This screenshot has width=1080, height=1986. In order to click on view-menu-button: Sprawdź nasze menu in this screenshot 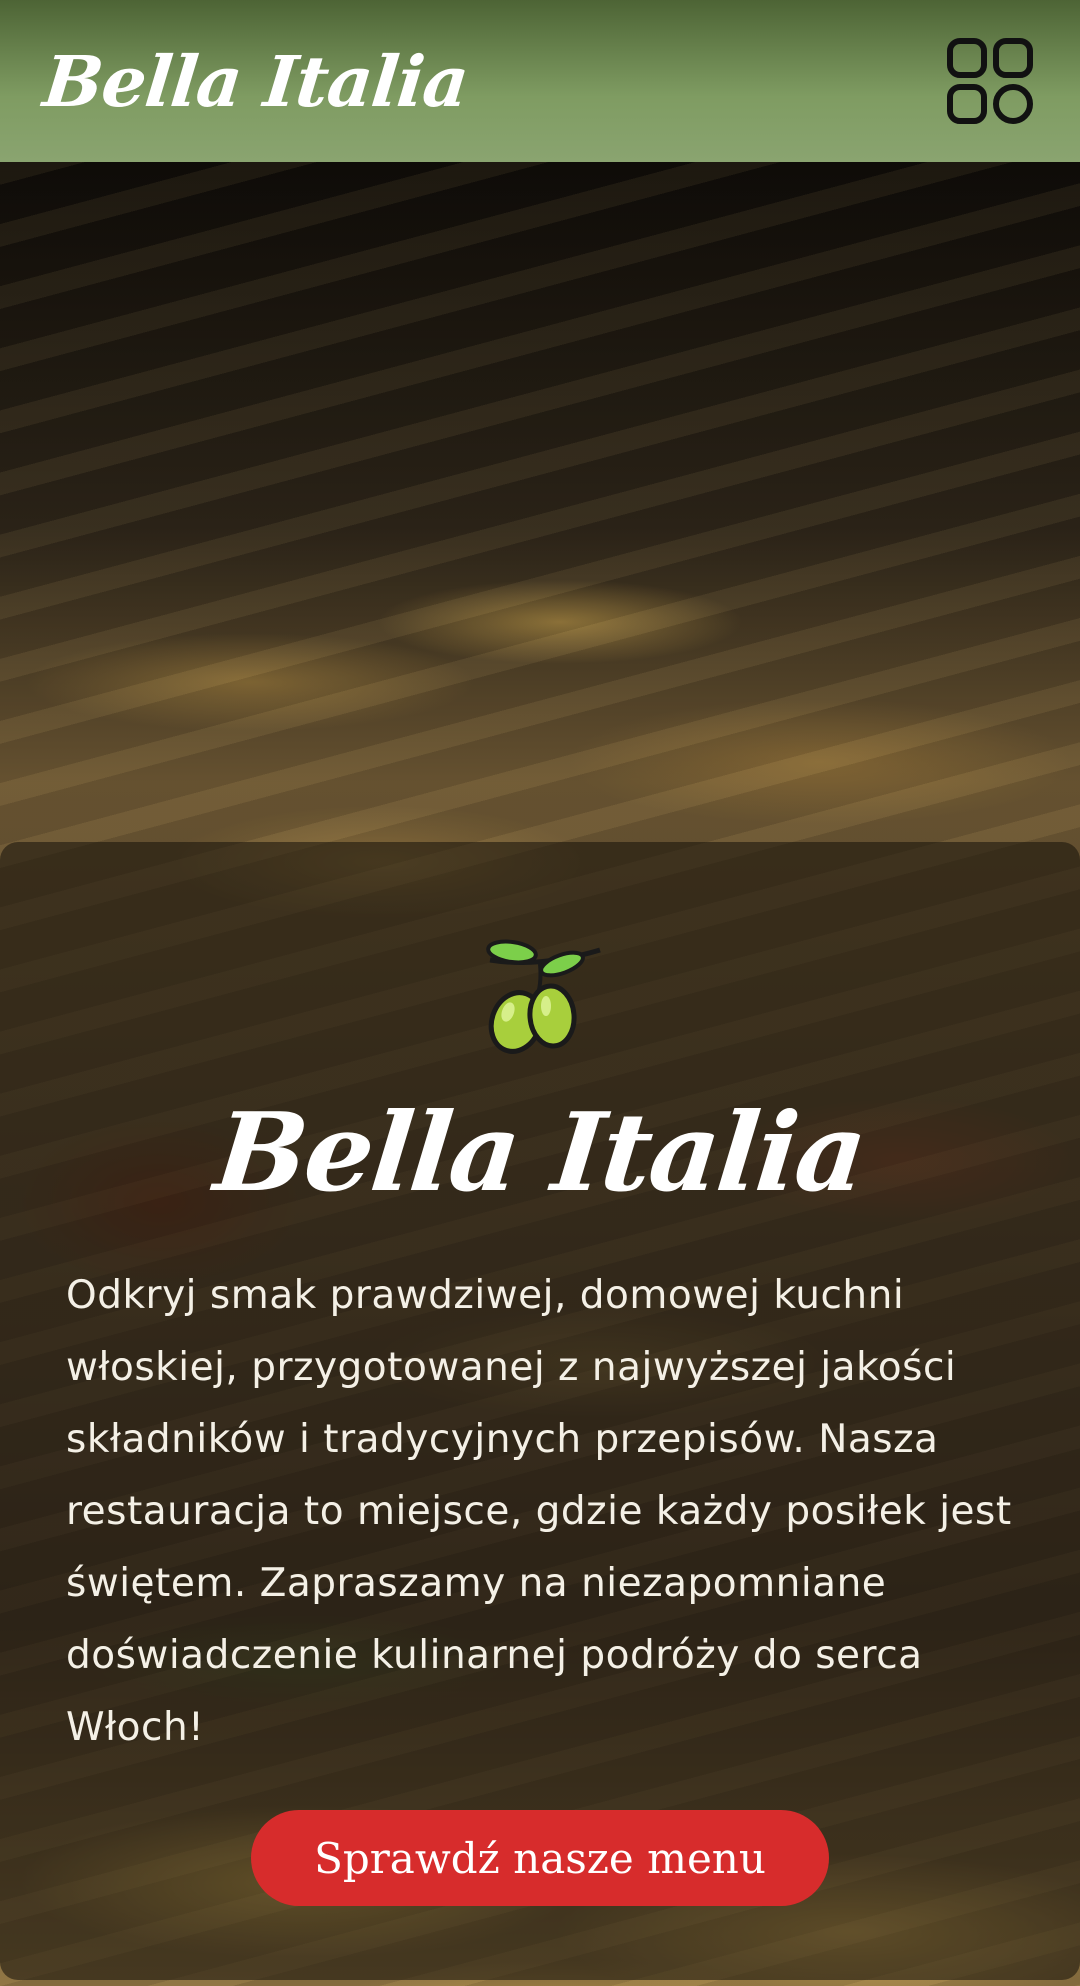, I will do `click(540, 1858)`.